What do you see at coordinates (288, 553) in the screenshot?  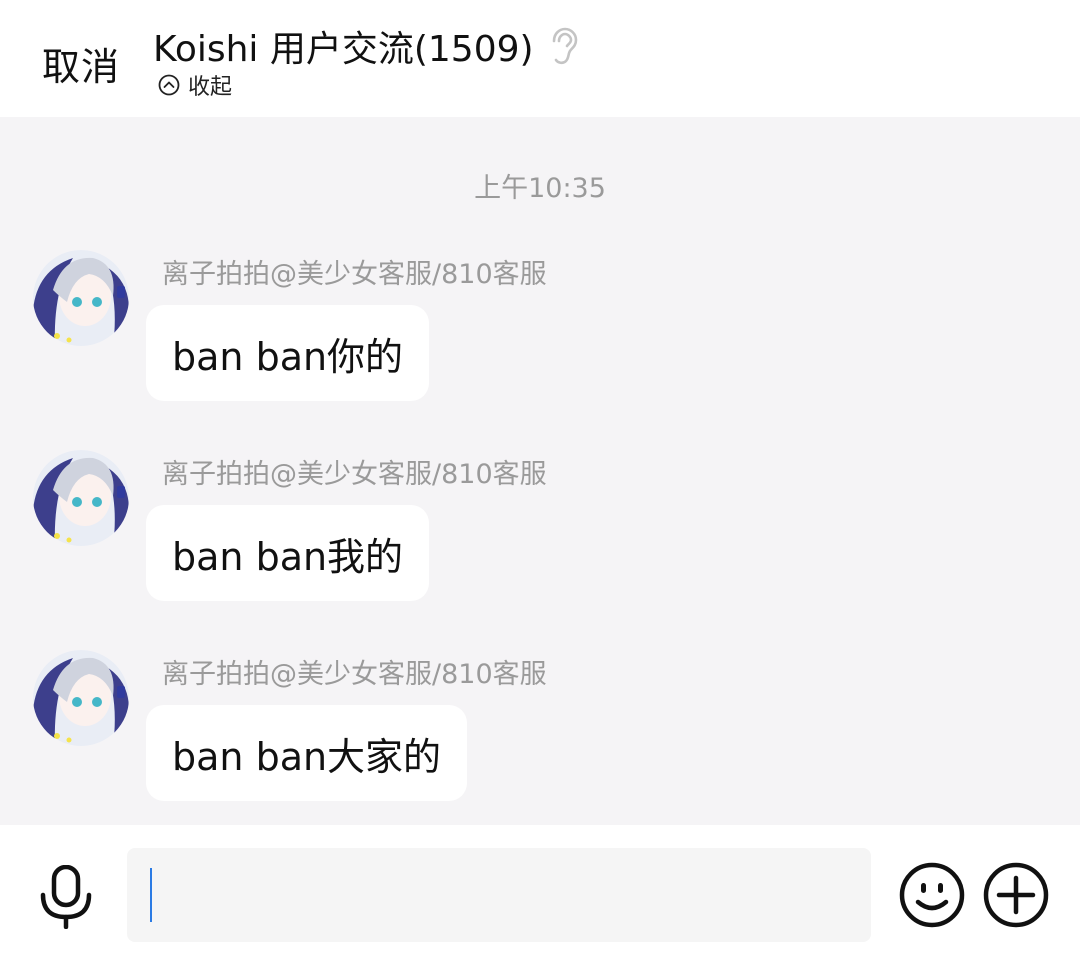 I see `message-bubble: ban ban我的` at bounding box center [288, 553].